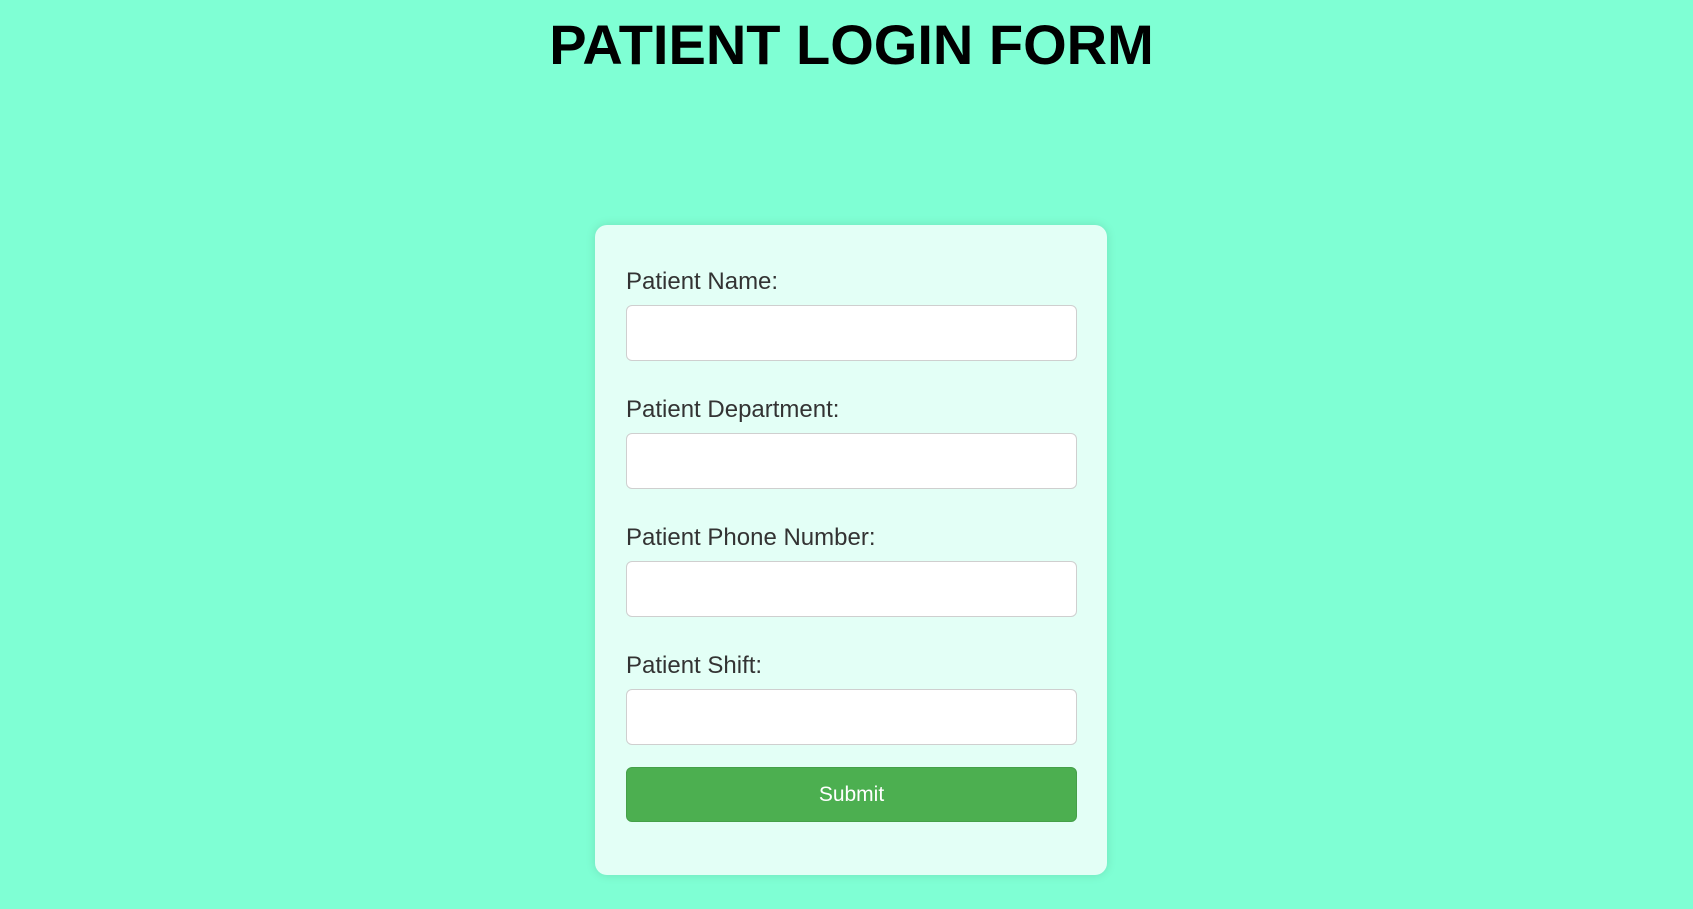 The height and width of the screenshot is (909, 1693). I want to click on submit-button: Submit, so click(851, 794).